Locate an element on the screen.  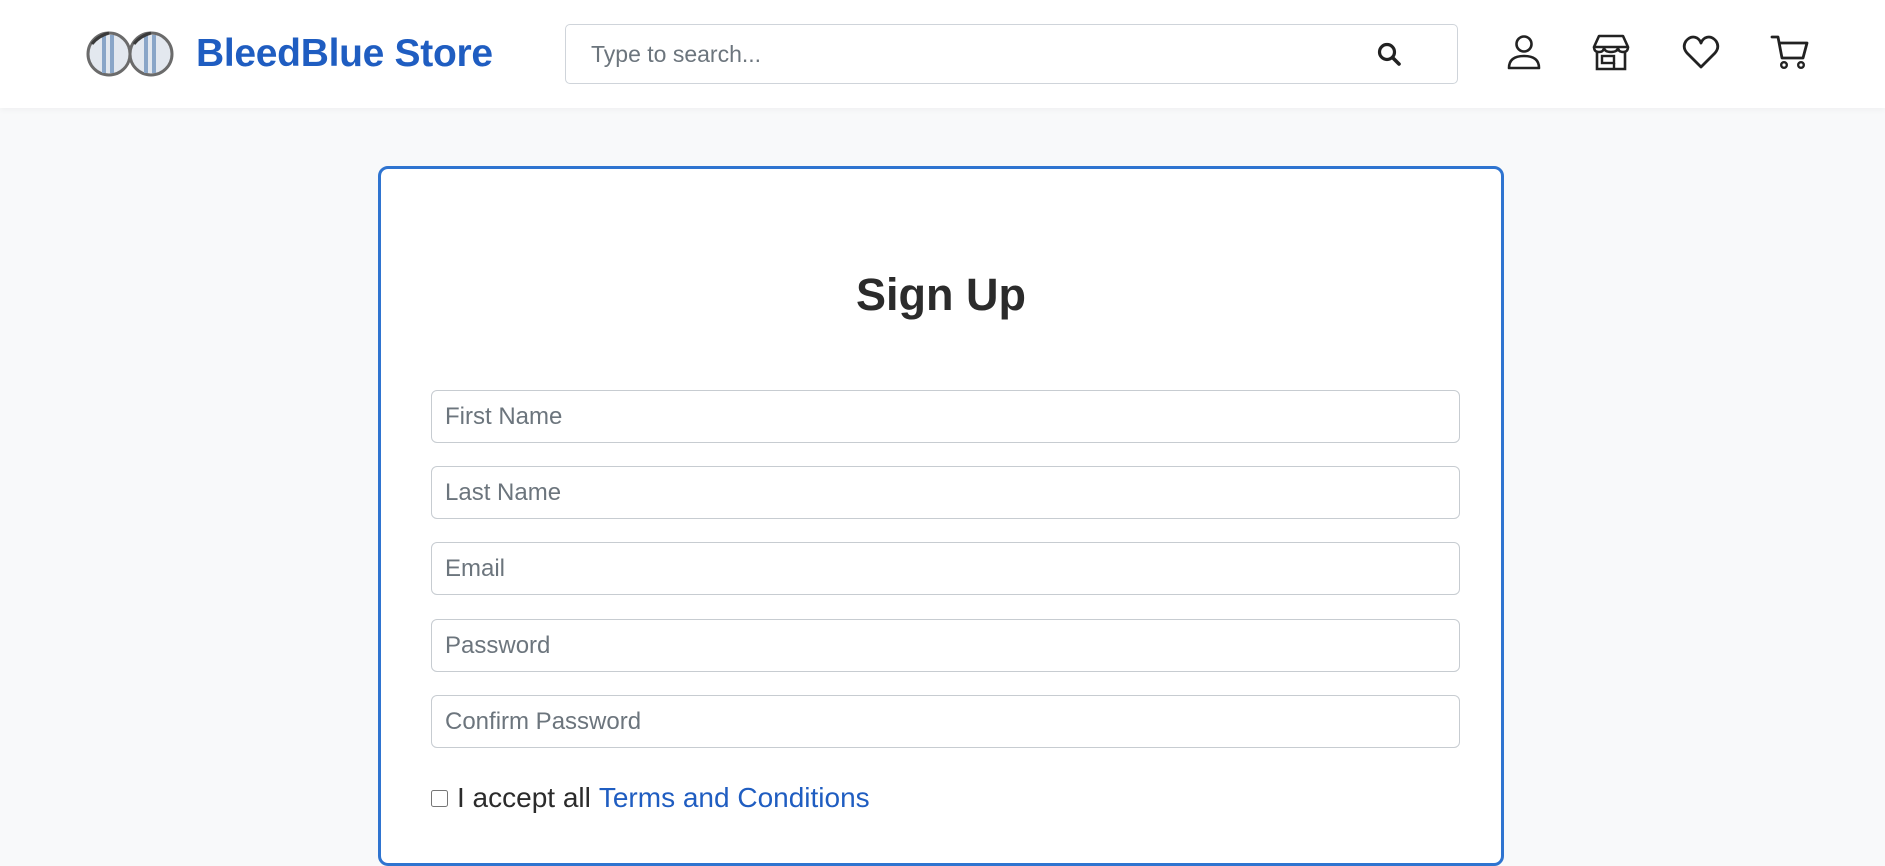
terms-checkbox is located at coordinates (439, 798).